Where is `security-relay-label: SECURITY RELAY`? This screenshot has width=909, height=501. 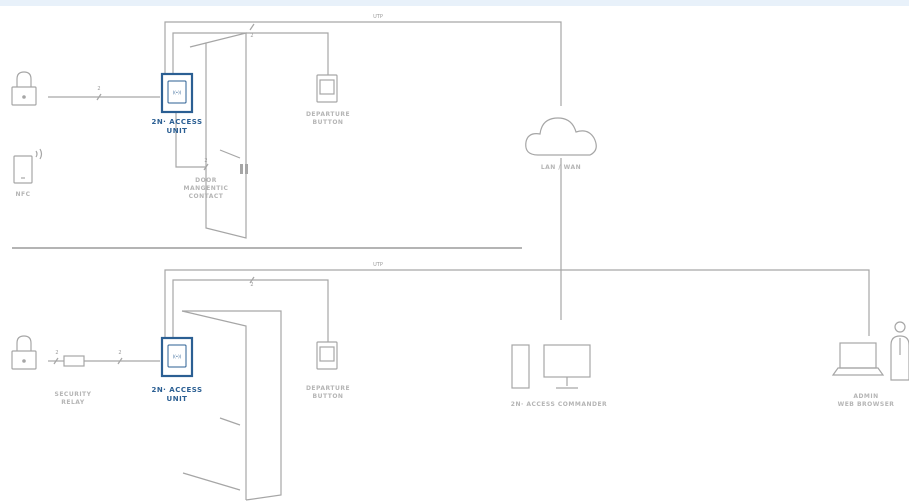
security-relay-label: SECURITY RELAY is located at coordinates (73, 398).